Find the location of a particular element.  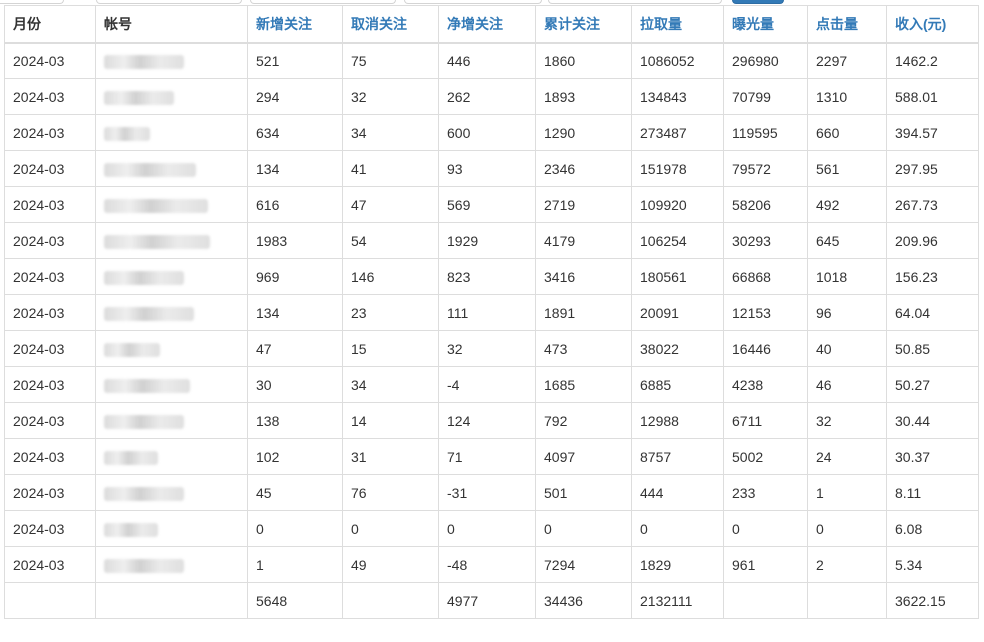

clicks-cell: 0 is located at coordinates (847, 528).